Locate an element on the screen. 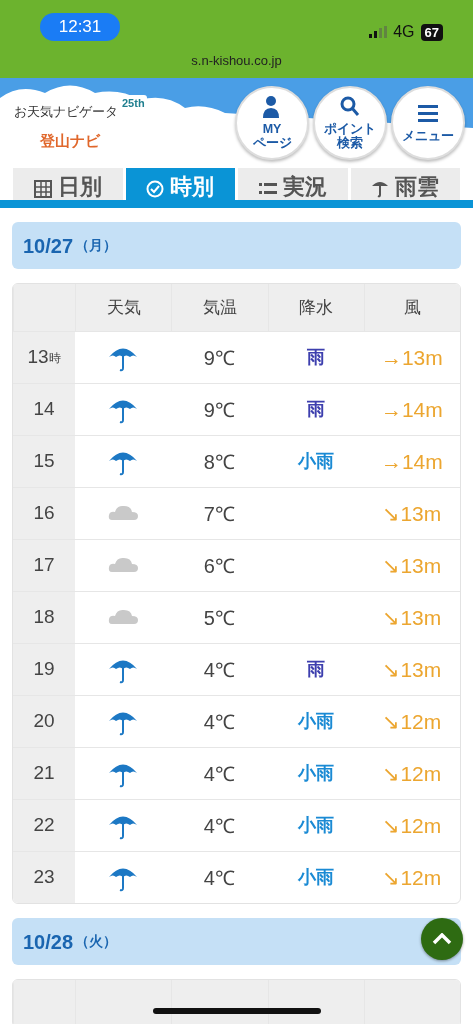 The image size is (473, 1024). url-text: s.n-kishou.co.jp is located at coordinates (236, 61).